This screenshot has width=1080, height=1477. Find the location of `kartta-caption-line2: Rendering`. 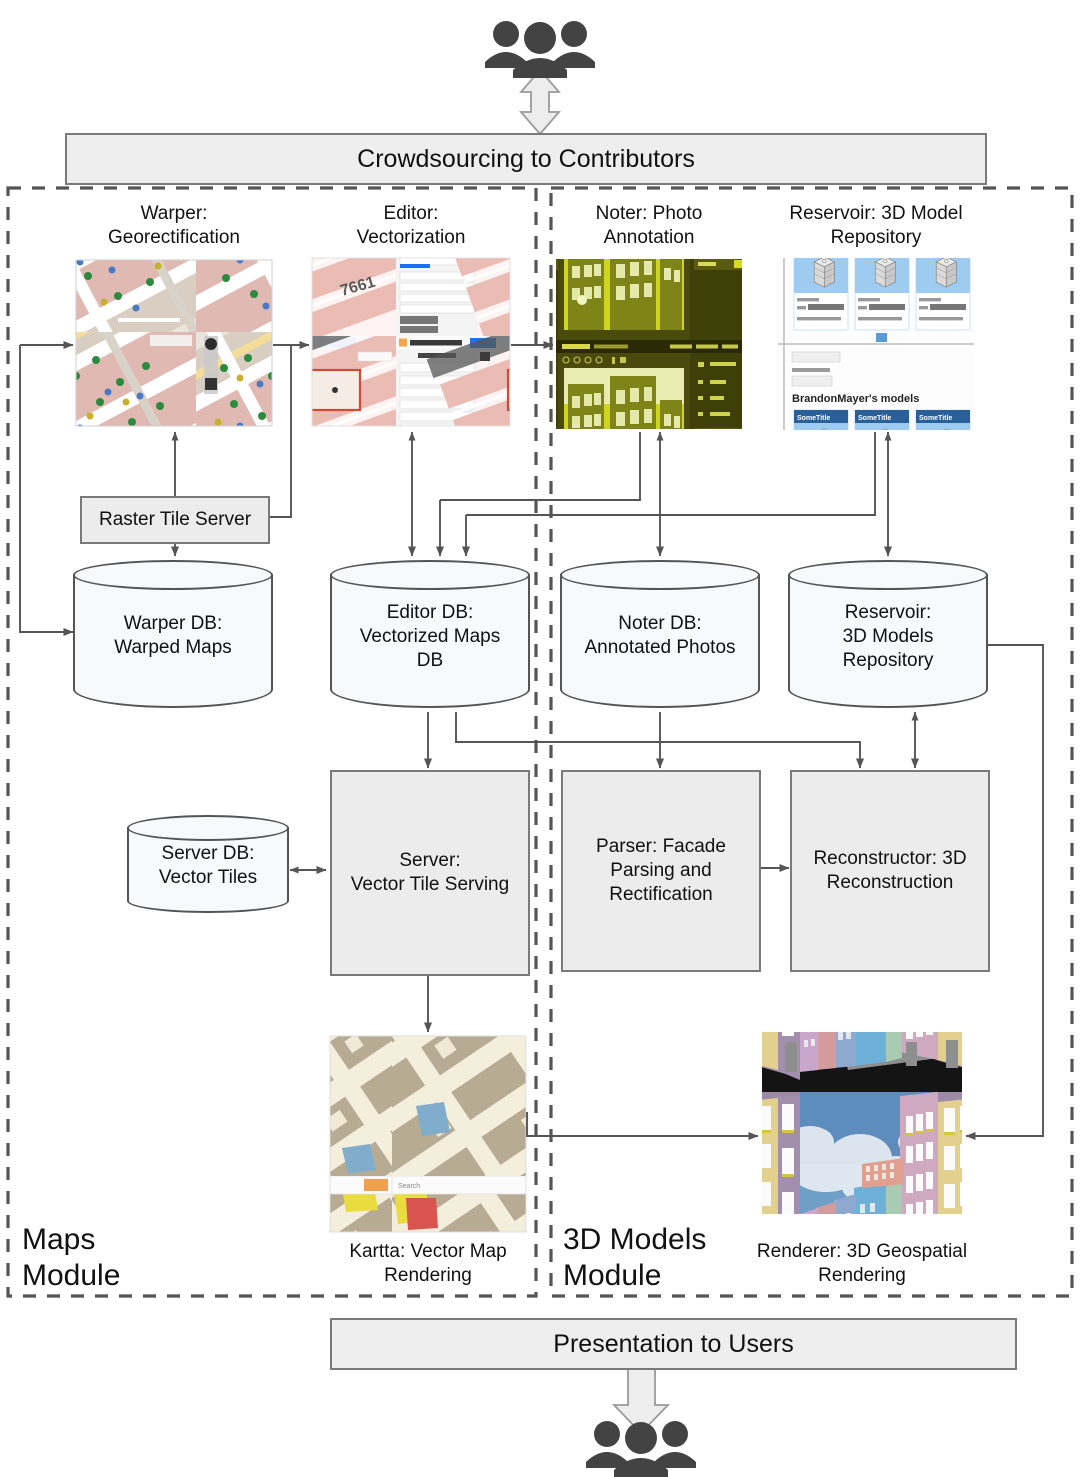

kartta-caption-line2: Rendering is located at coordinates (428, 1275).